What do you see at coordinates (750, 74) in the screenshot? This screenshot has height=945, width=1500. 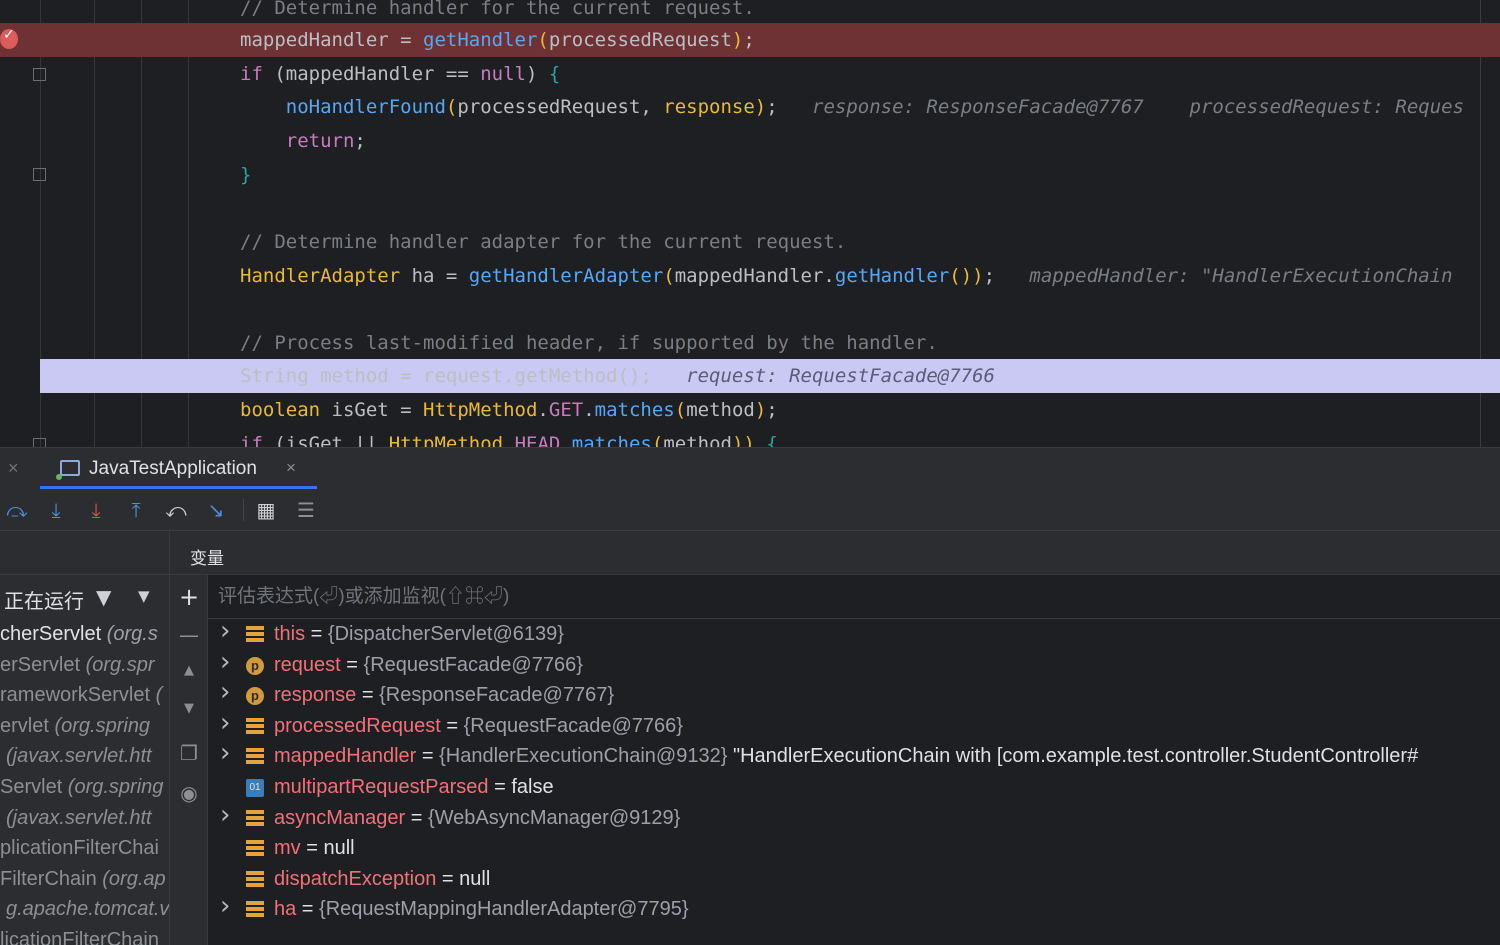 I see `code-line: if (mappedHandler == null) {` at bounding box center [750, 74].